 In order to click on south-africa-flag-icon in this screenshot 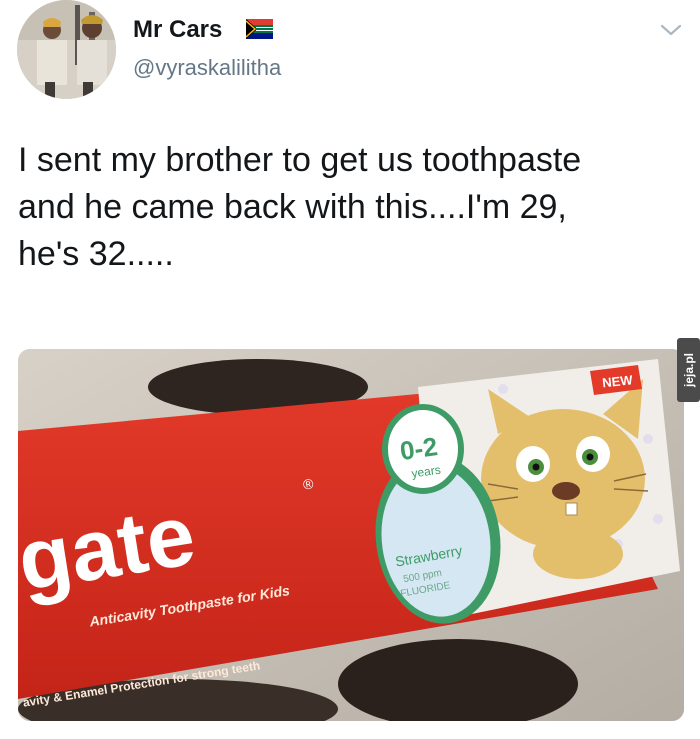, I will do `click(259, 29)`.